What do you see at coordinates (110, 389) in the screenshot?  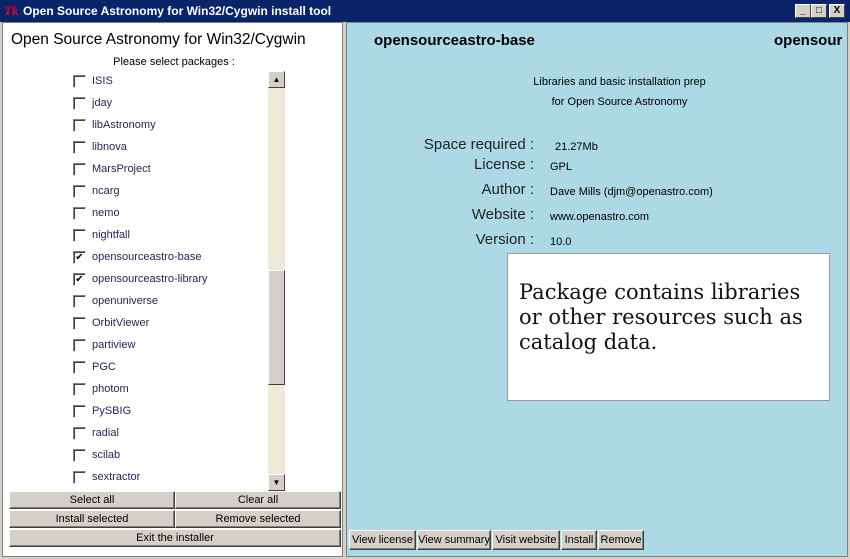 I see `package-label: photom` at bounding box center [110, 389].